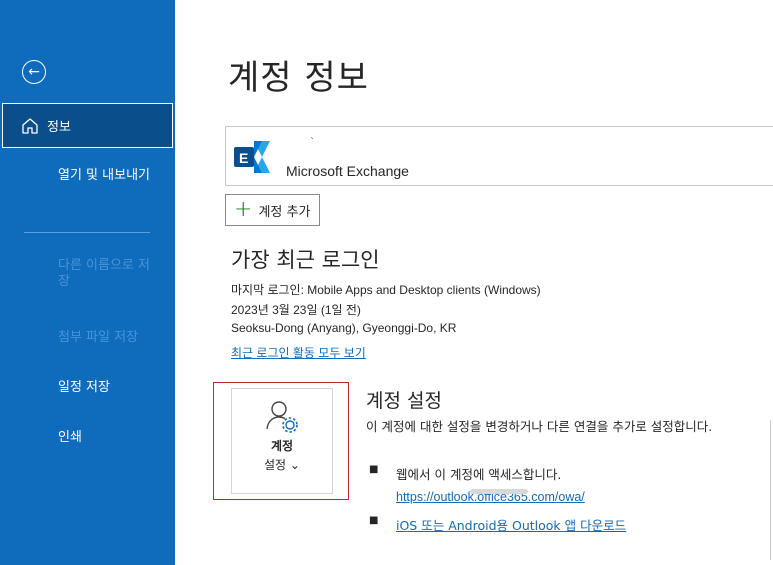  I want to click on redacted-mark, so click(499, 491).